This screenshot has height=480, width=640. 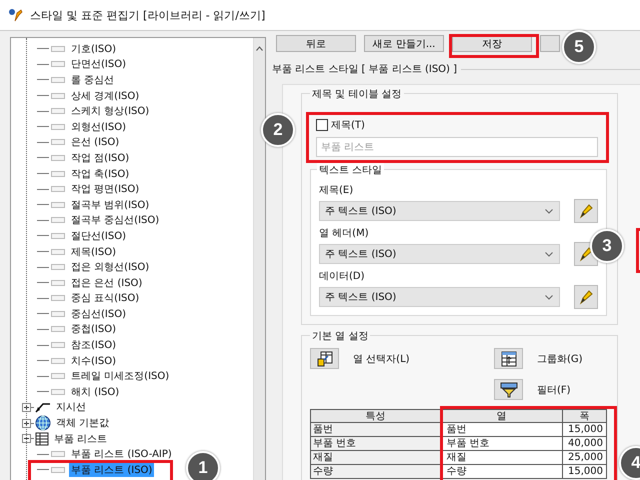 I want to click on tree-item: 부품 리스트 (ISO-AIP), so click(x=121, y=454).